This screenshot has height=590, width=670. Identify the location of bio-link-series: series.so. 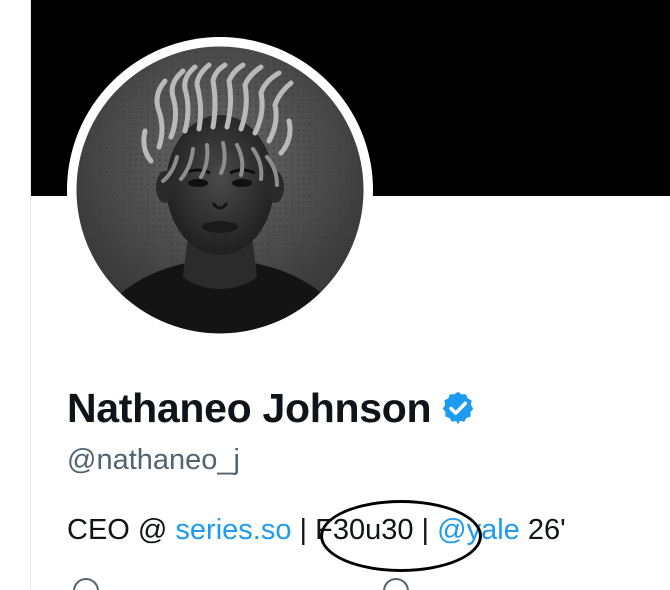
(233, 530).